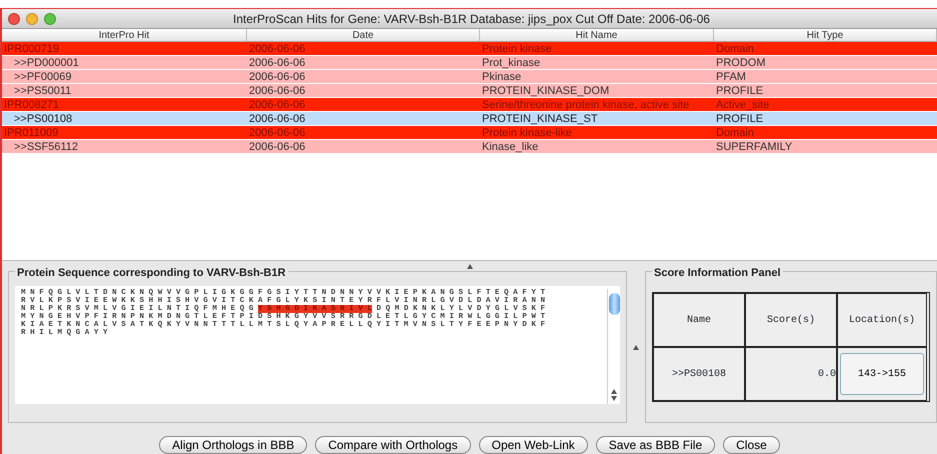 The height and width of the screenshot is (454, 937). Describe the element at coordinates (614, 391) in the screenshot. I see `scroll-up-icon` at that location.